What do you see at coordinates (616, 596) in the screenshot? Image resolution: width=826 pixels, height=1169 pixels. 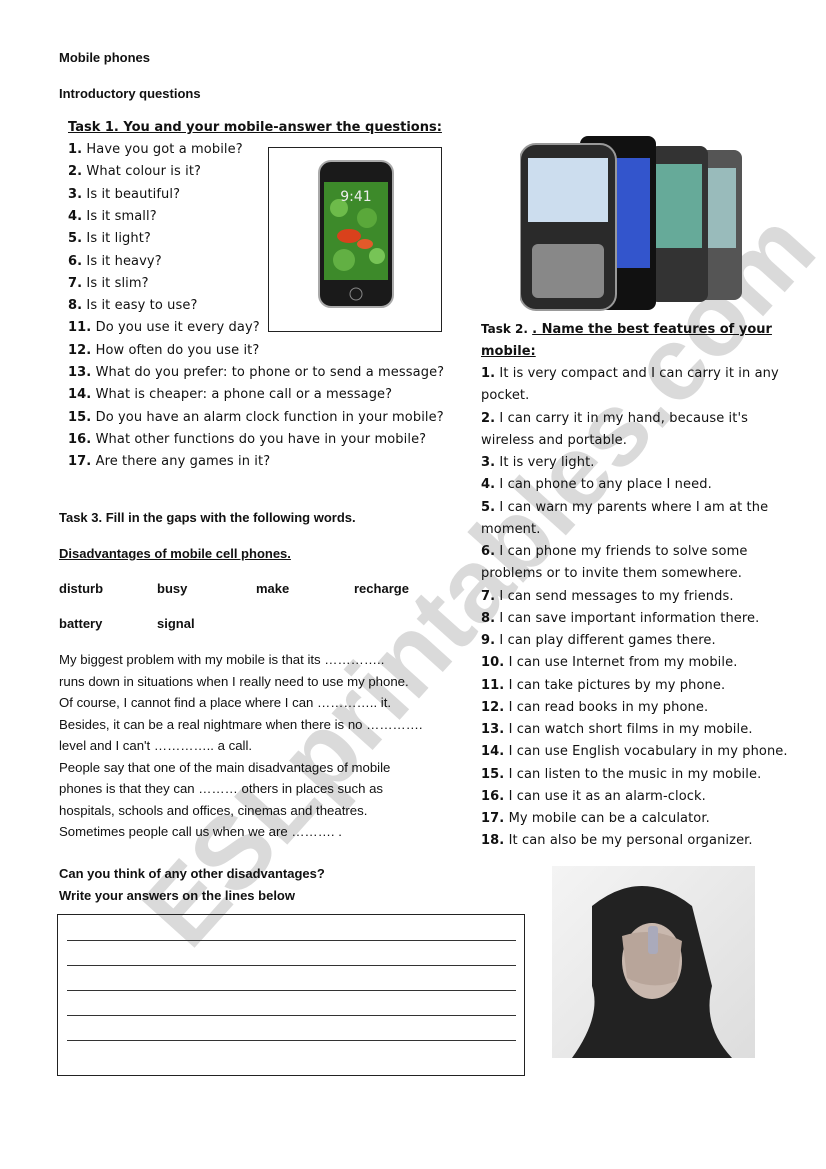 I see `item-text: I can send messages to my friends.` at bounding box center [616, 596].